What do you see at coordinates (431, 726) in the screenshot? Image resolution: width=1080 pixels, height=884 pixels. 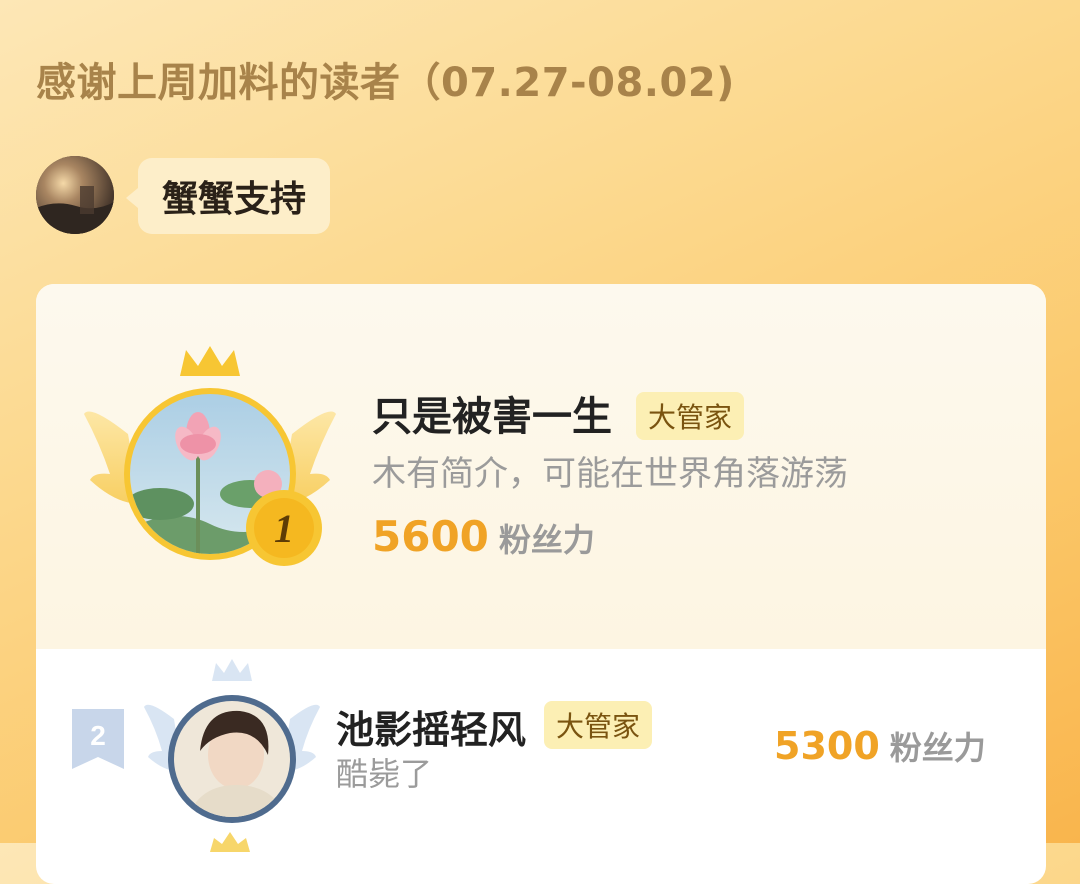 I see `rank-2-name: 池影摇轻风` at bounding box center [431, 726].